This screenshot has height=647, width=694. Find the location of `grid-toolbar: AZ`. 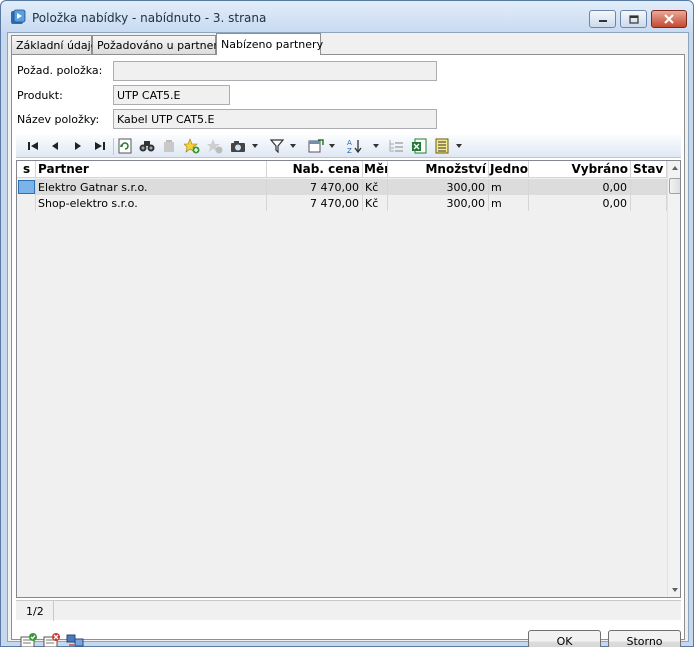

grid-toolbar: AZ is located at coordinates (348, 146).